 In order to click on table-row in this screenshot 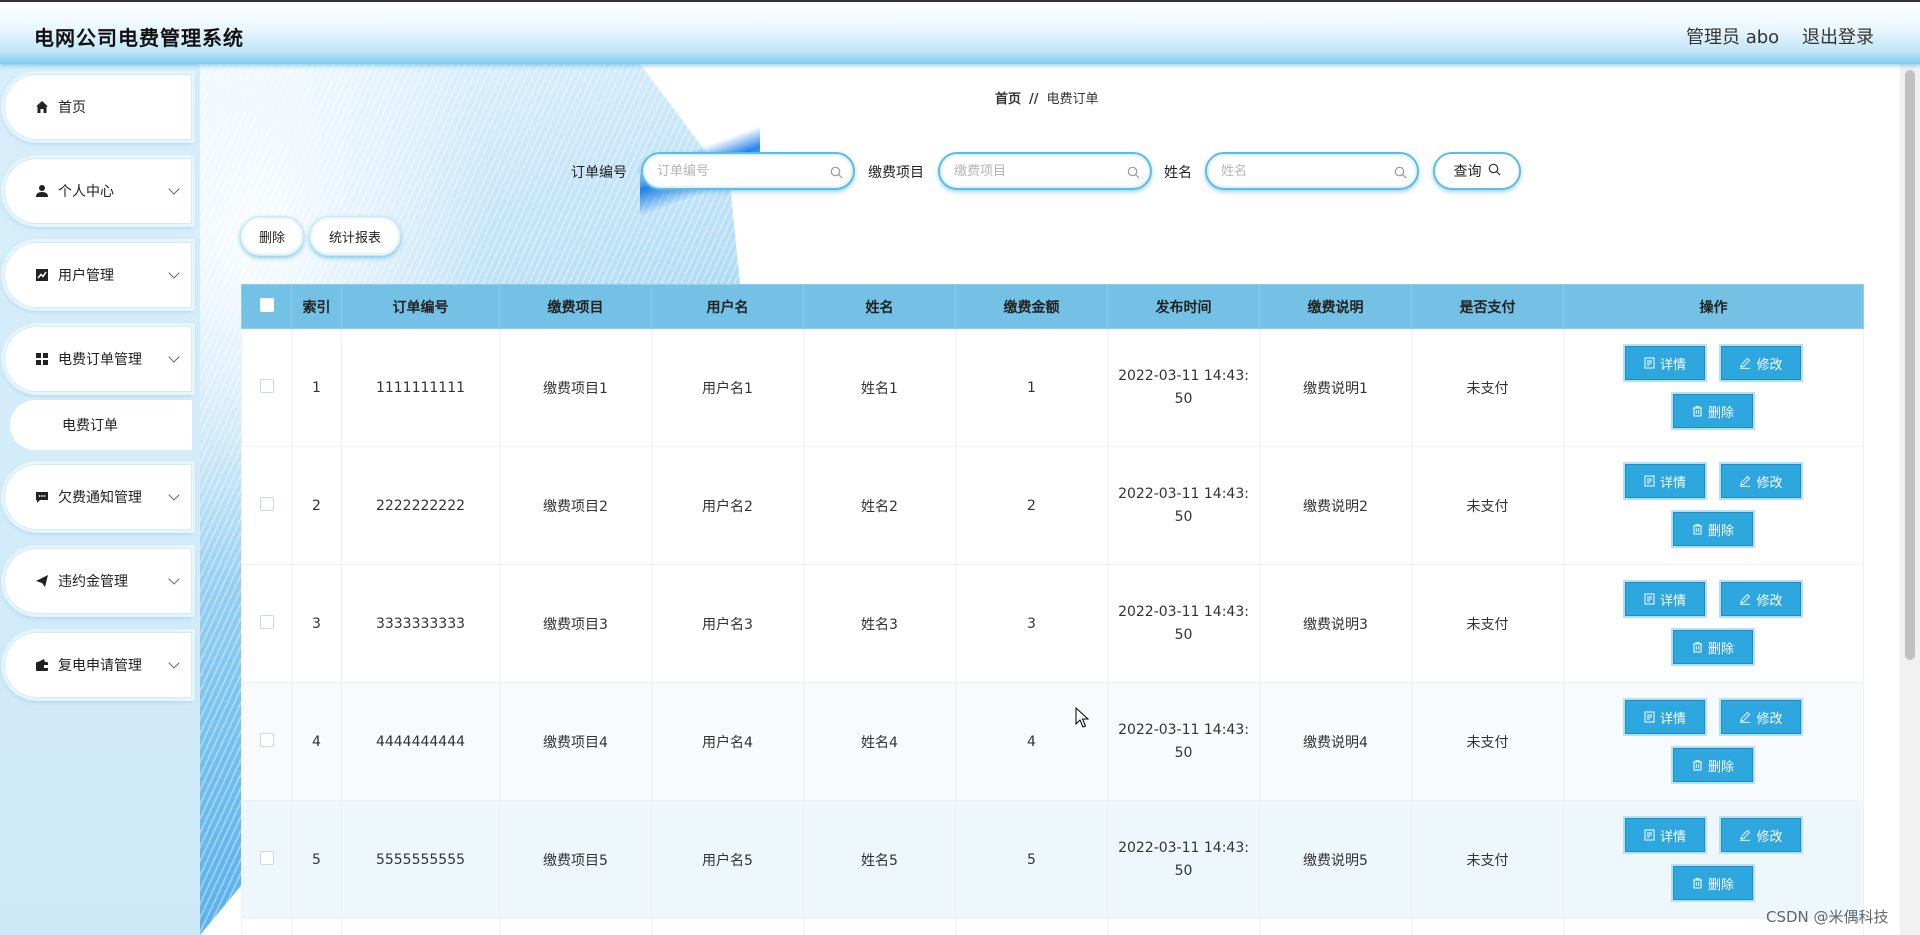, I will do `click(1052, 926)`.